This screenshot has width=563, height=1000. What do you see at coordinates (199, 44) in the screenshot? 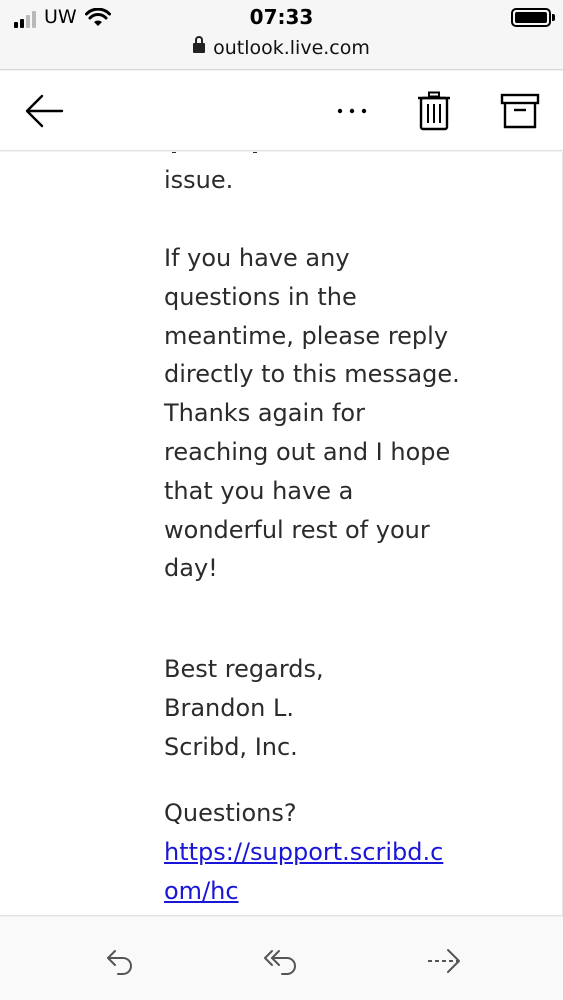
I see `lock-icon` at bounding box center [199, 44].